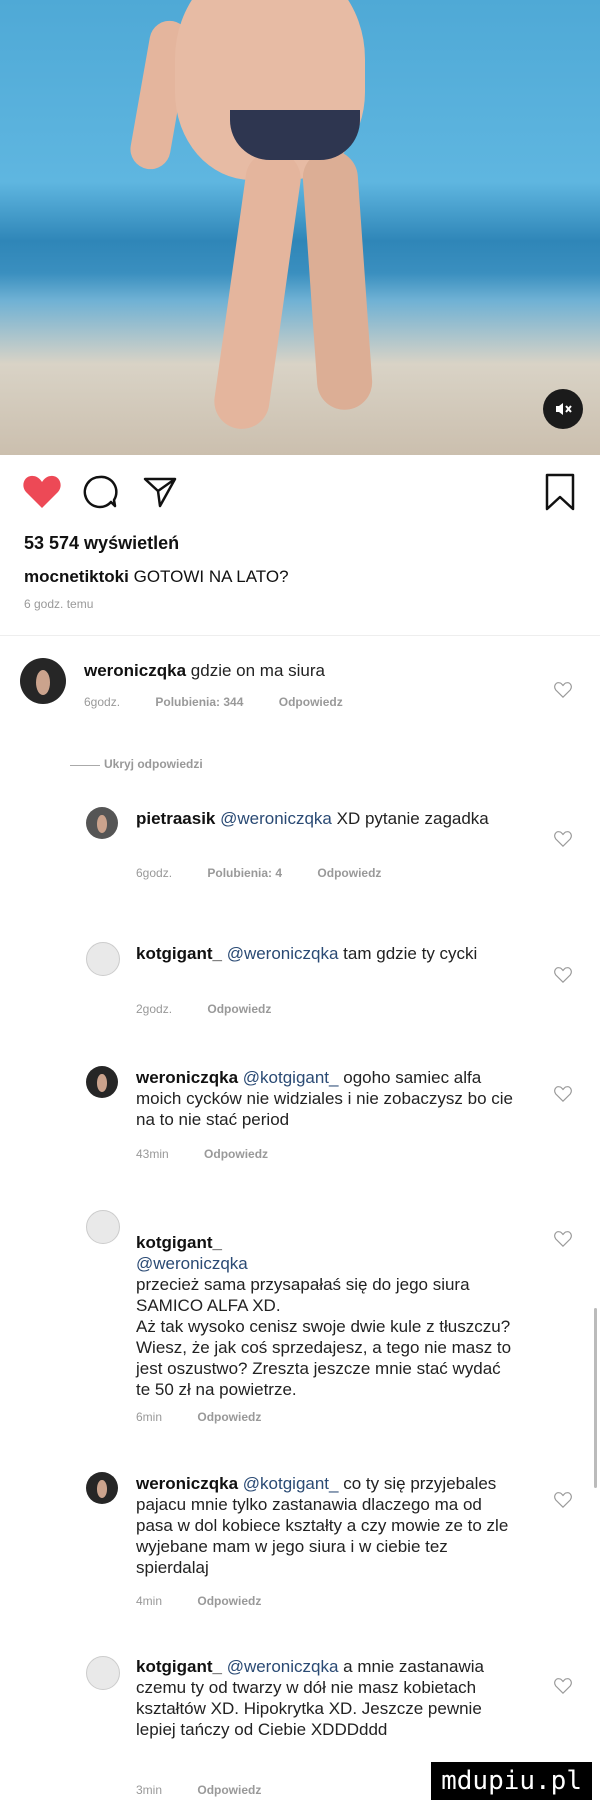  I want to click on share-icon, so click(160, 492).